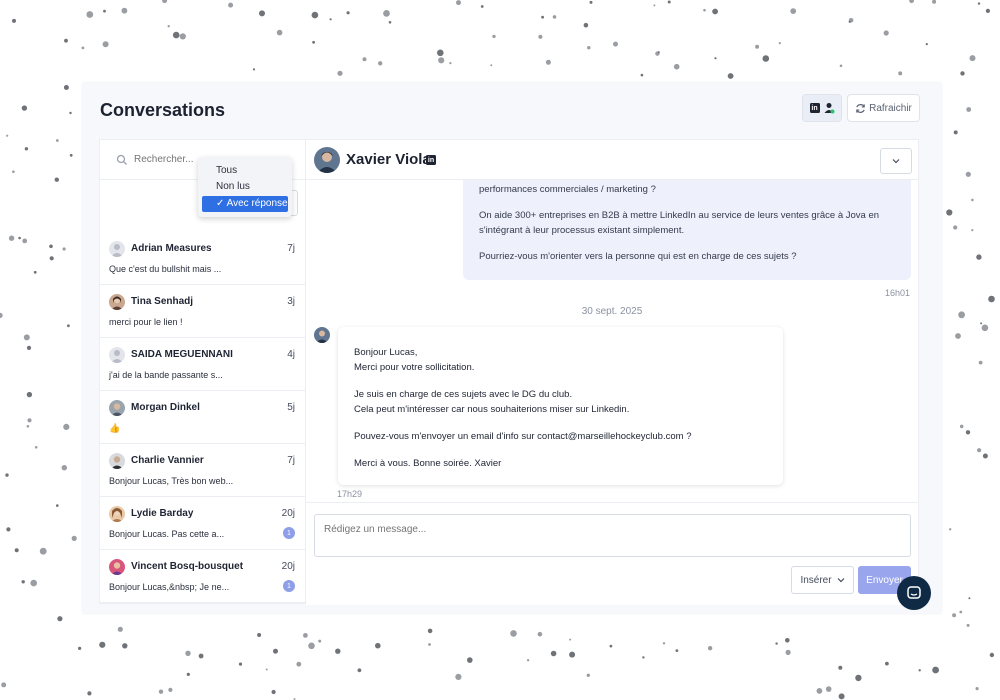 The width and height of the screenshot is (1000, 700). What do you see at coordinates (883, 108) in the screenshot?
I see `refresh-button: Rafraichir` at bounding box center [883, 108].